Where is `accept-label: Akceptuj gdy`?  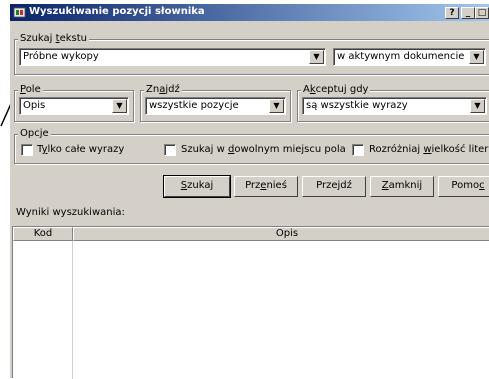
accept-label: Akceptuj gdy is located at coordinates (336, 89).